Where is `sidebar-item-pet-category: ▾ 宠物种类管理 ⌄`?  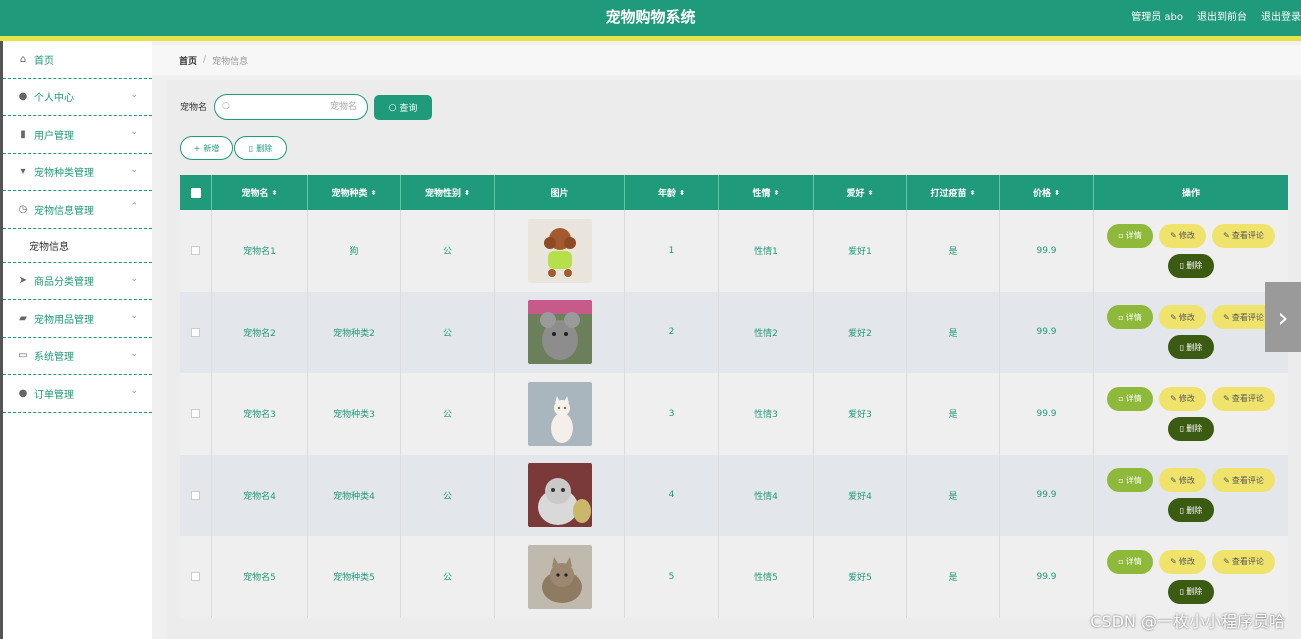
sidebar-item-pet-category: ▾ 宠物种类管理 ⌄ is located at coordinates (77, 172).